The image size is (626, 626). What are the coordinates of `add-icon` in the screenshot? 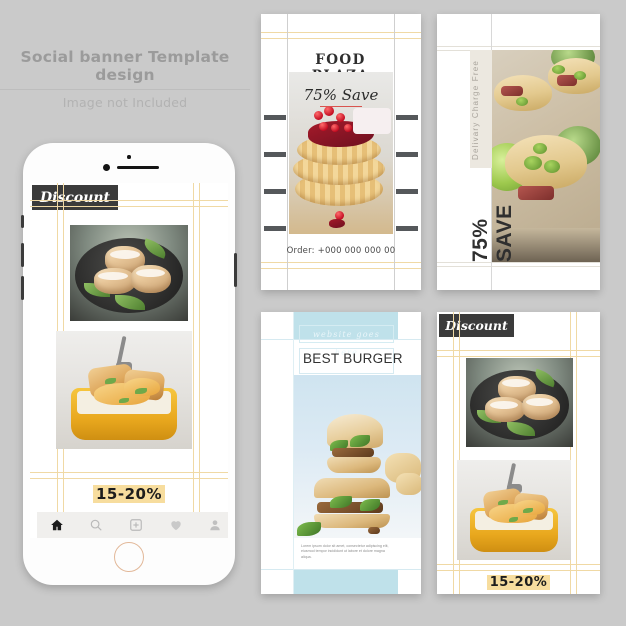 It's located at (136, 525).